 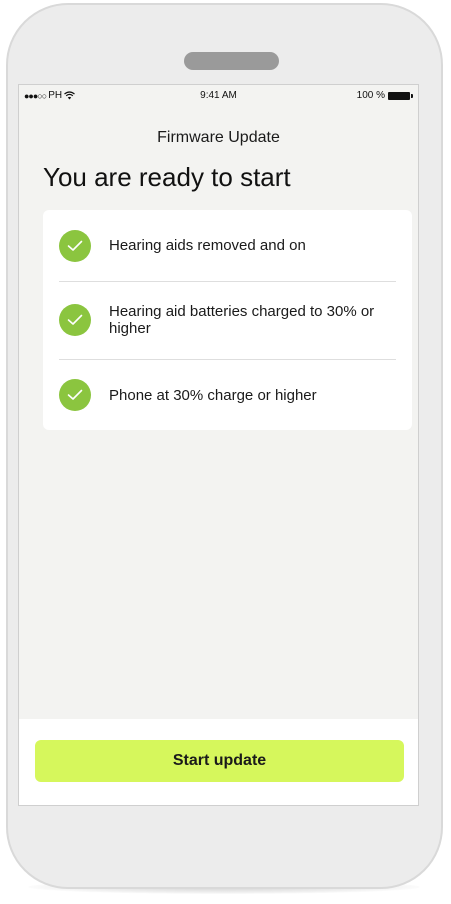 I want to click on checklist-item: Phone at 30% charge or higher, so click(x=227, y=395).